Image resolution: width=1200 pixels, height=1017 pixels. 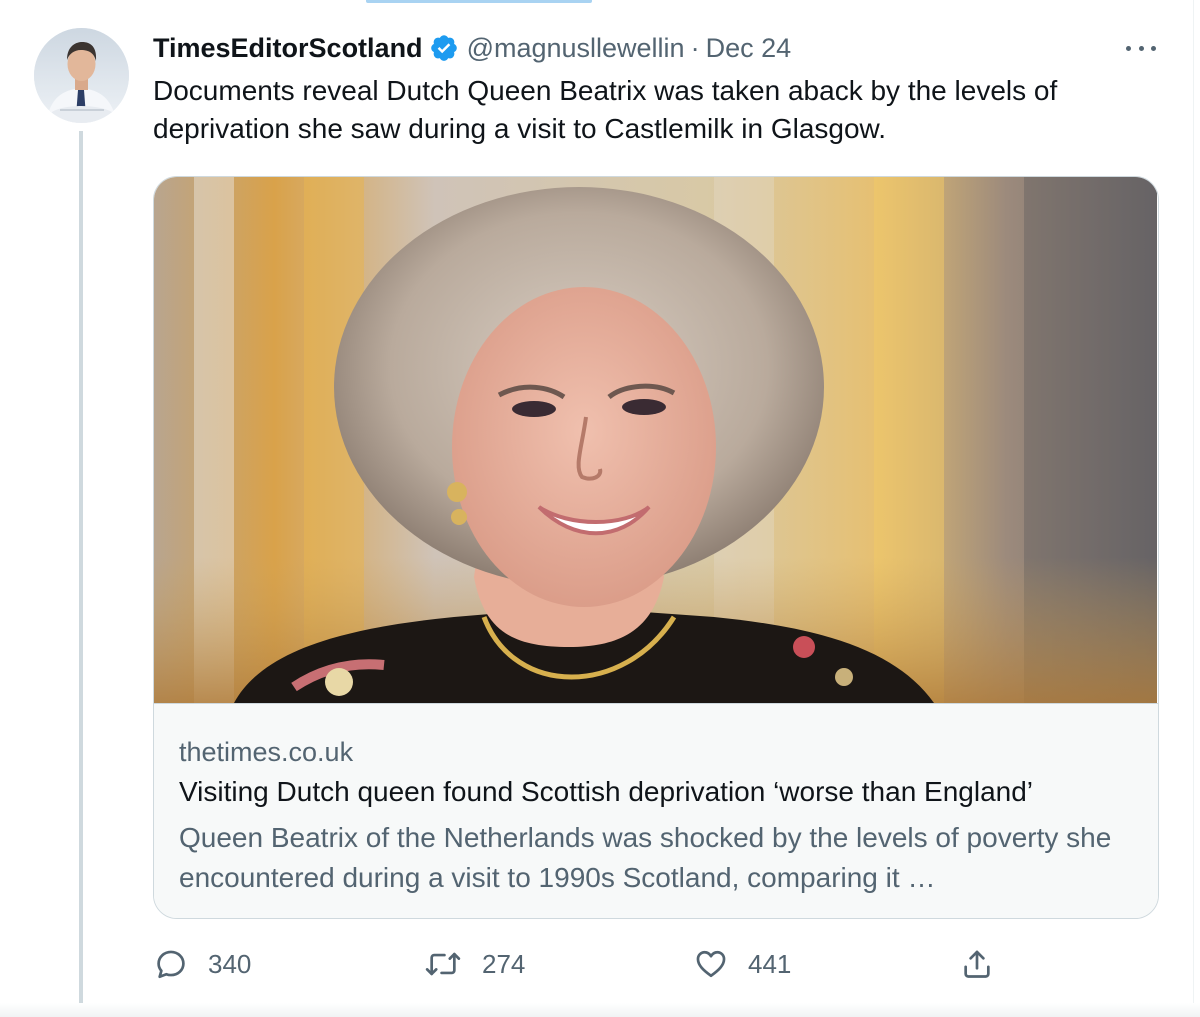 I want to click on verified-badge-icon, so click(x=444, y=48).